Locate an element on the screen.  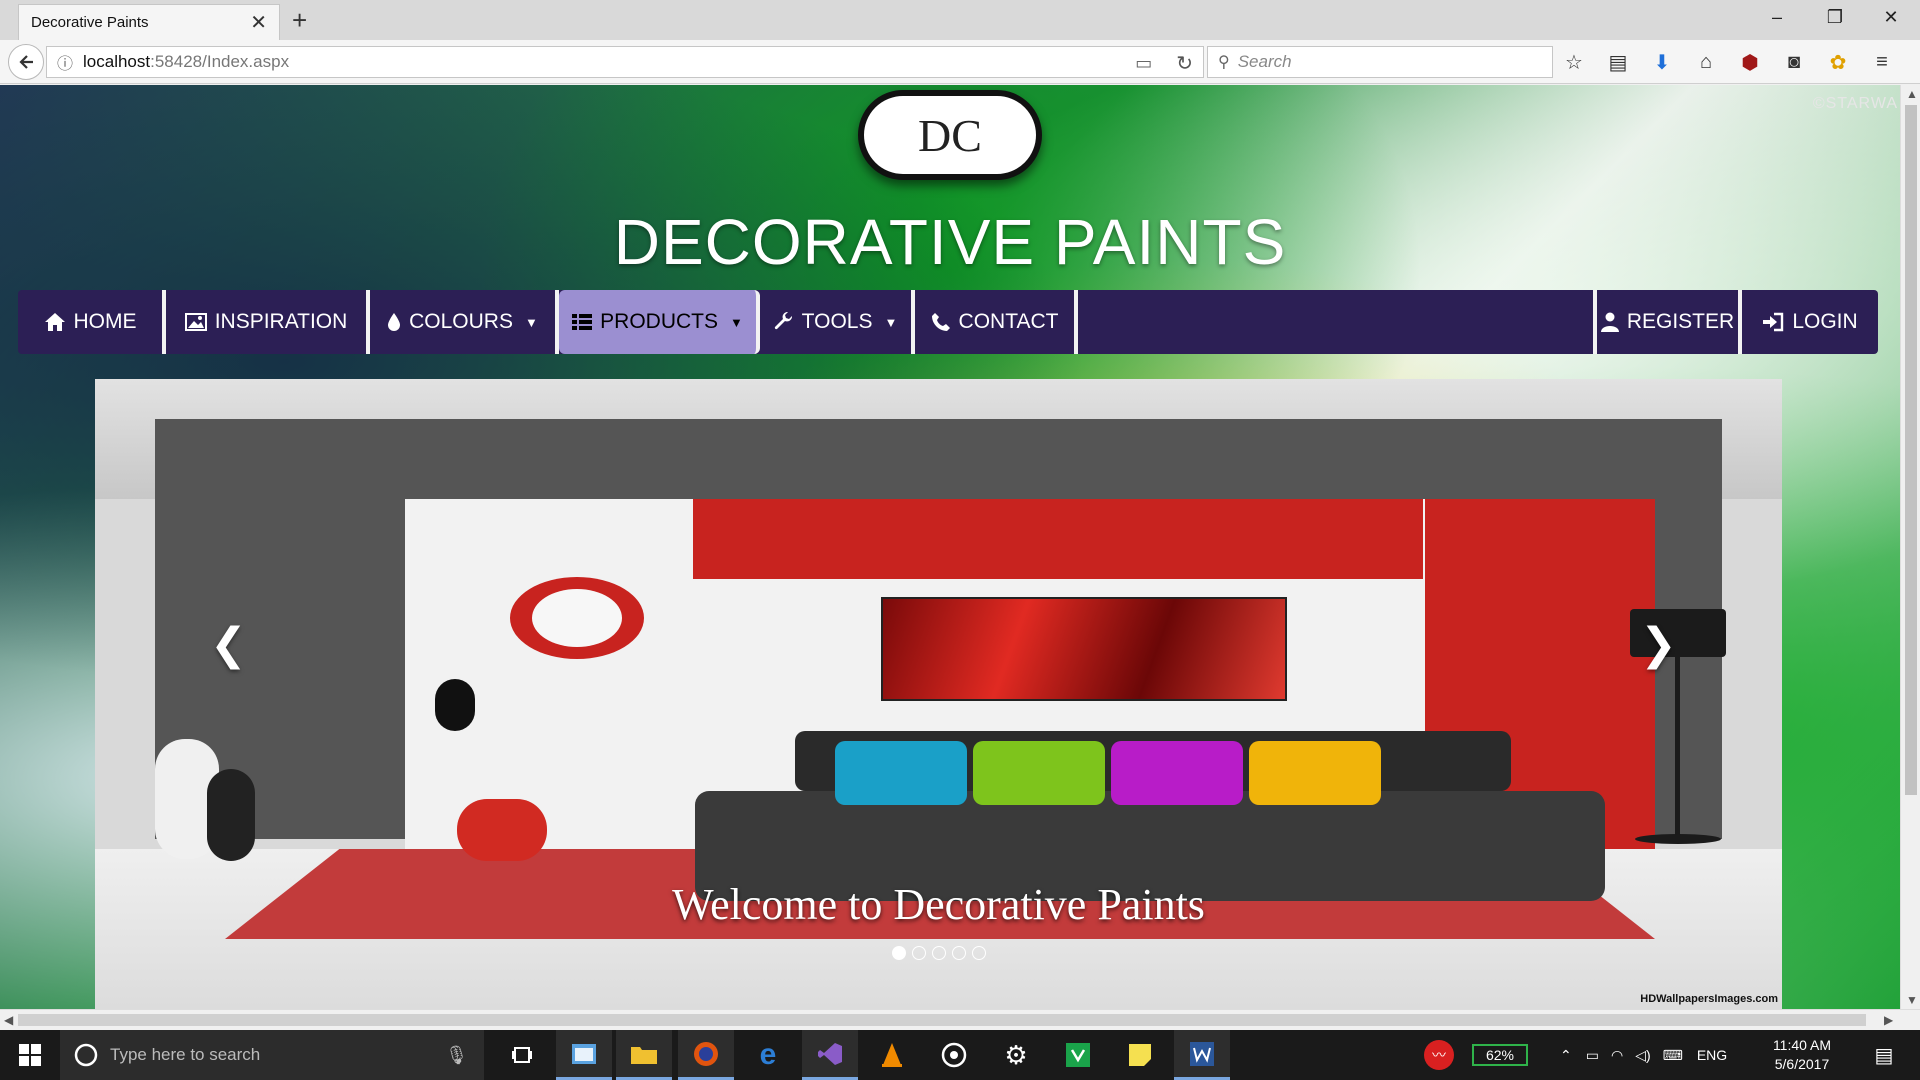
back-arrow-icon is located at coordinates (26, 62).